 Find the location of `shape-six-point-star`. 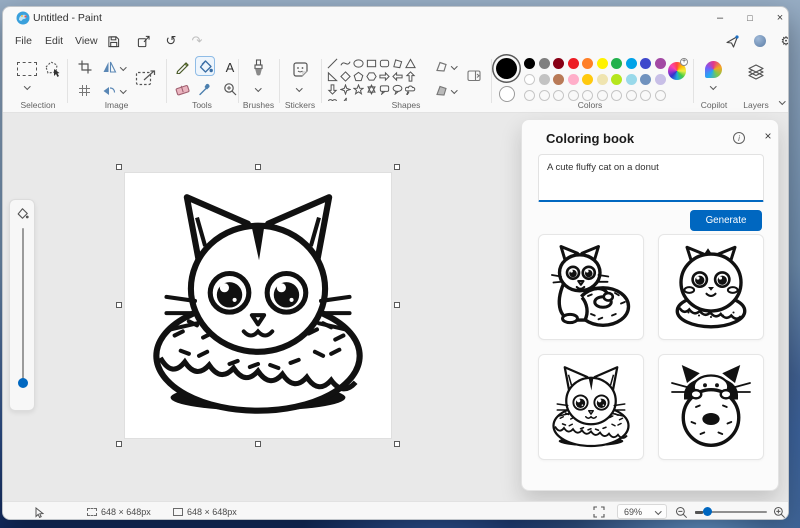

shape-six-point-star is located at coordinates (371, 89).